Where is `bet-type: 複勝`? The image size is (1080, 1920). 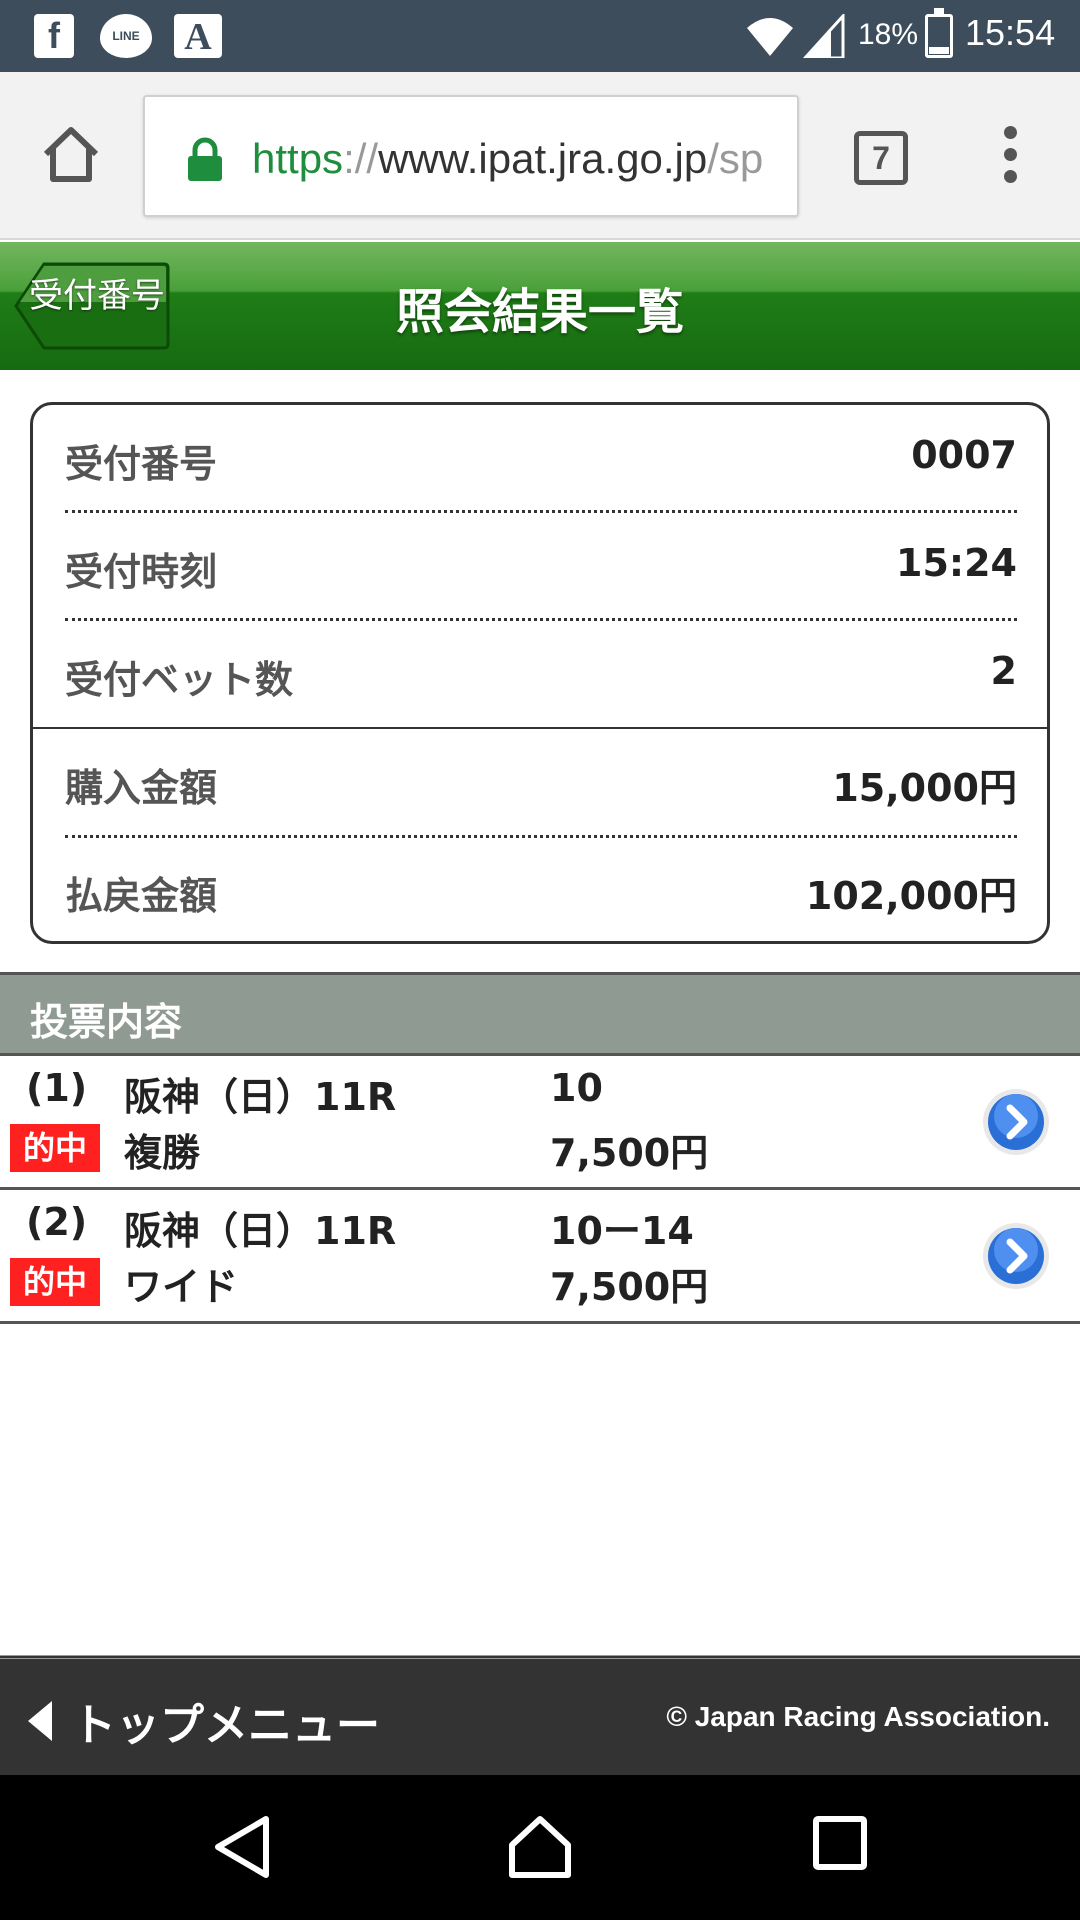
bet-type: 複勝 is located at coordinates (162, 1153).